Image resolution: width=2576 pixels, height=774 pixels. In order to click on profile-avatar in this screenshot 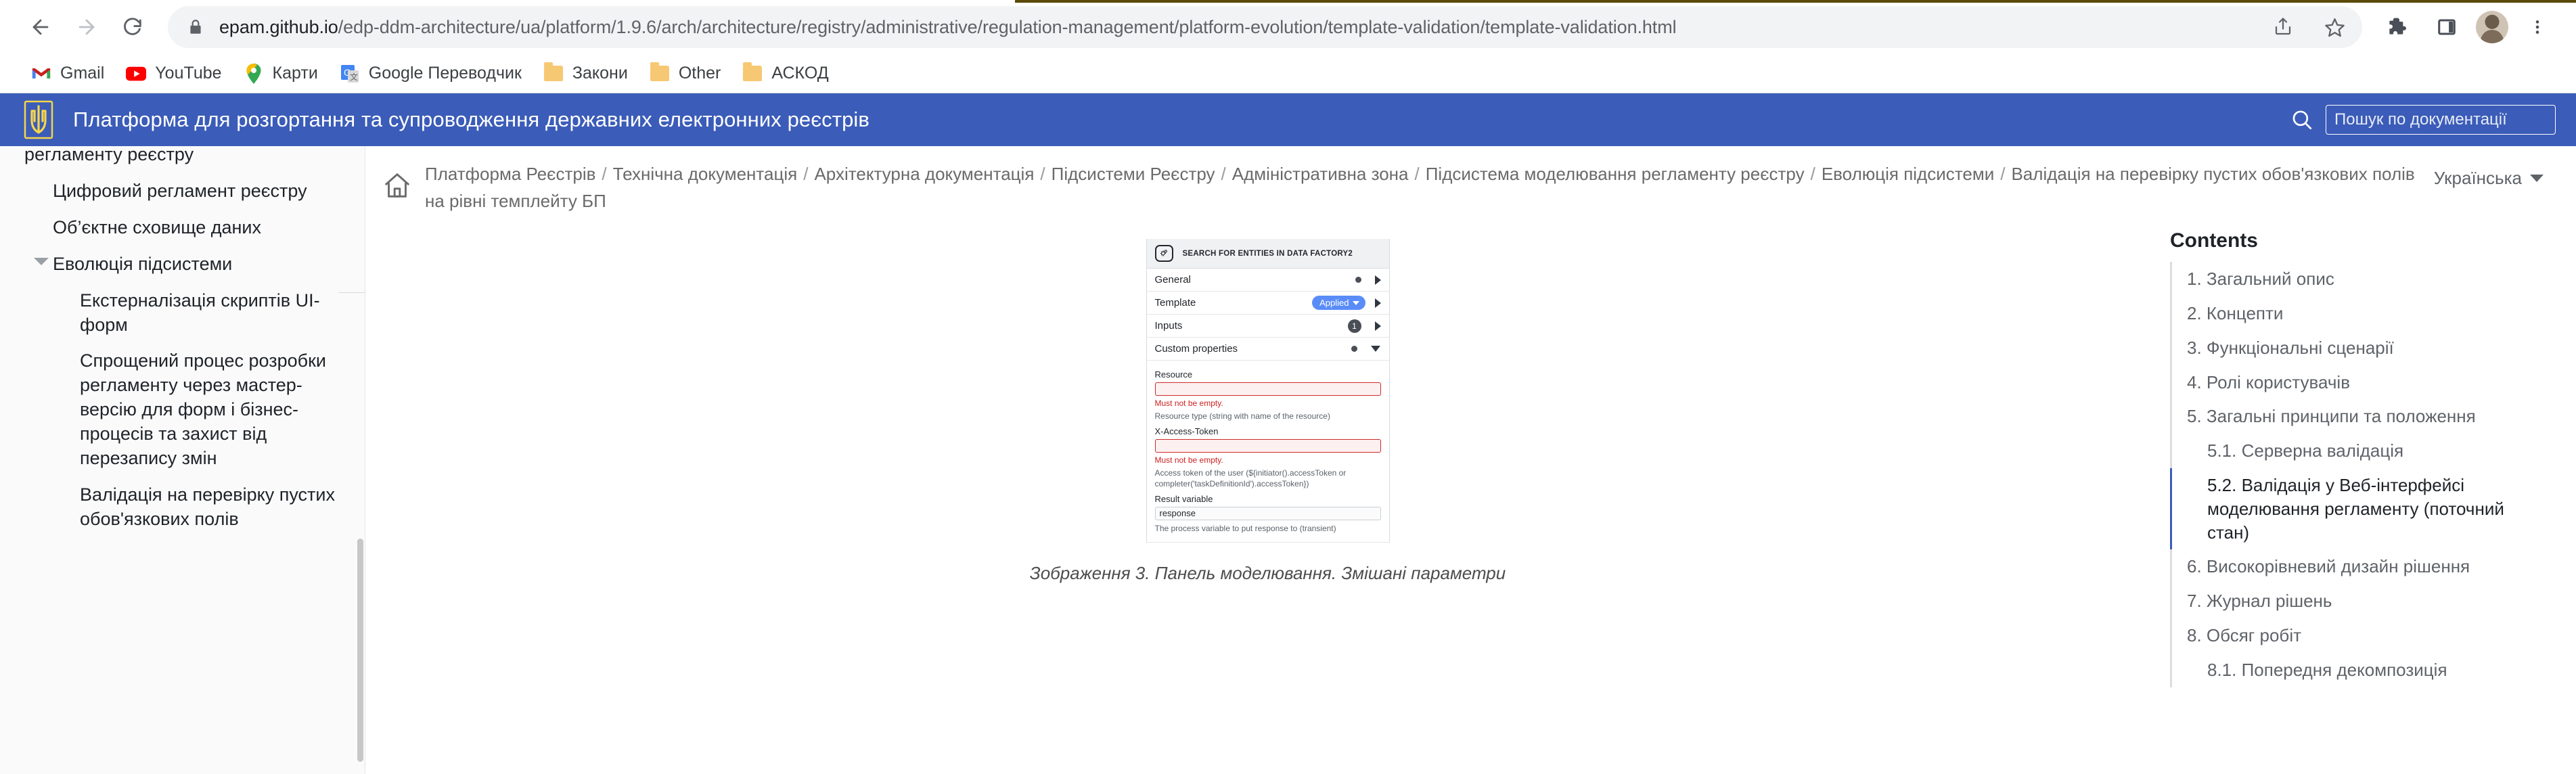, I will do `click(2492, 27)`.